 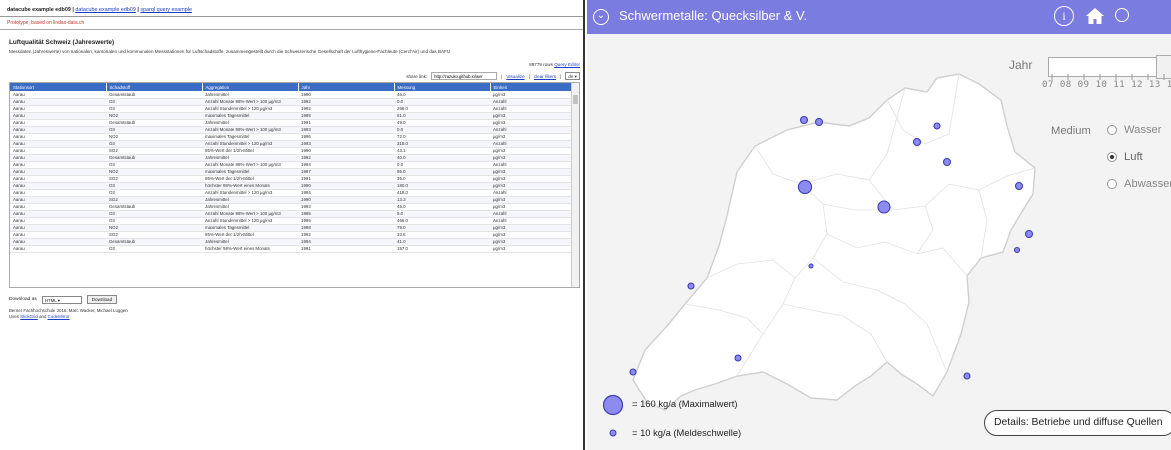 What do you see at coordinates (575, 99) in the screenshot?
I see `scrollbar-thumb` at bounding box center [575, 99].